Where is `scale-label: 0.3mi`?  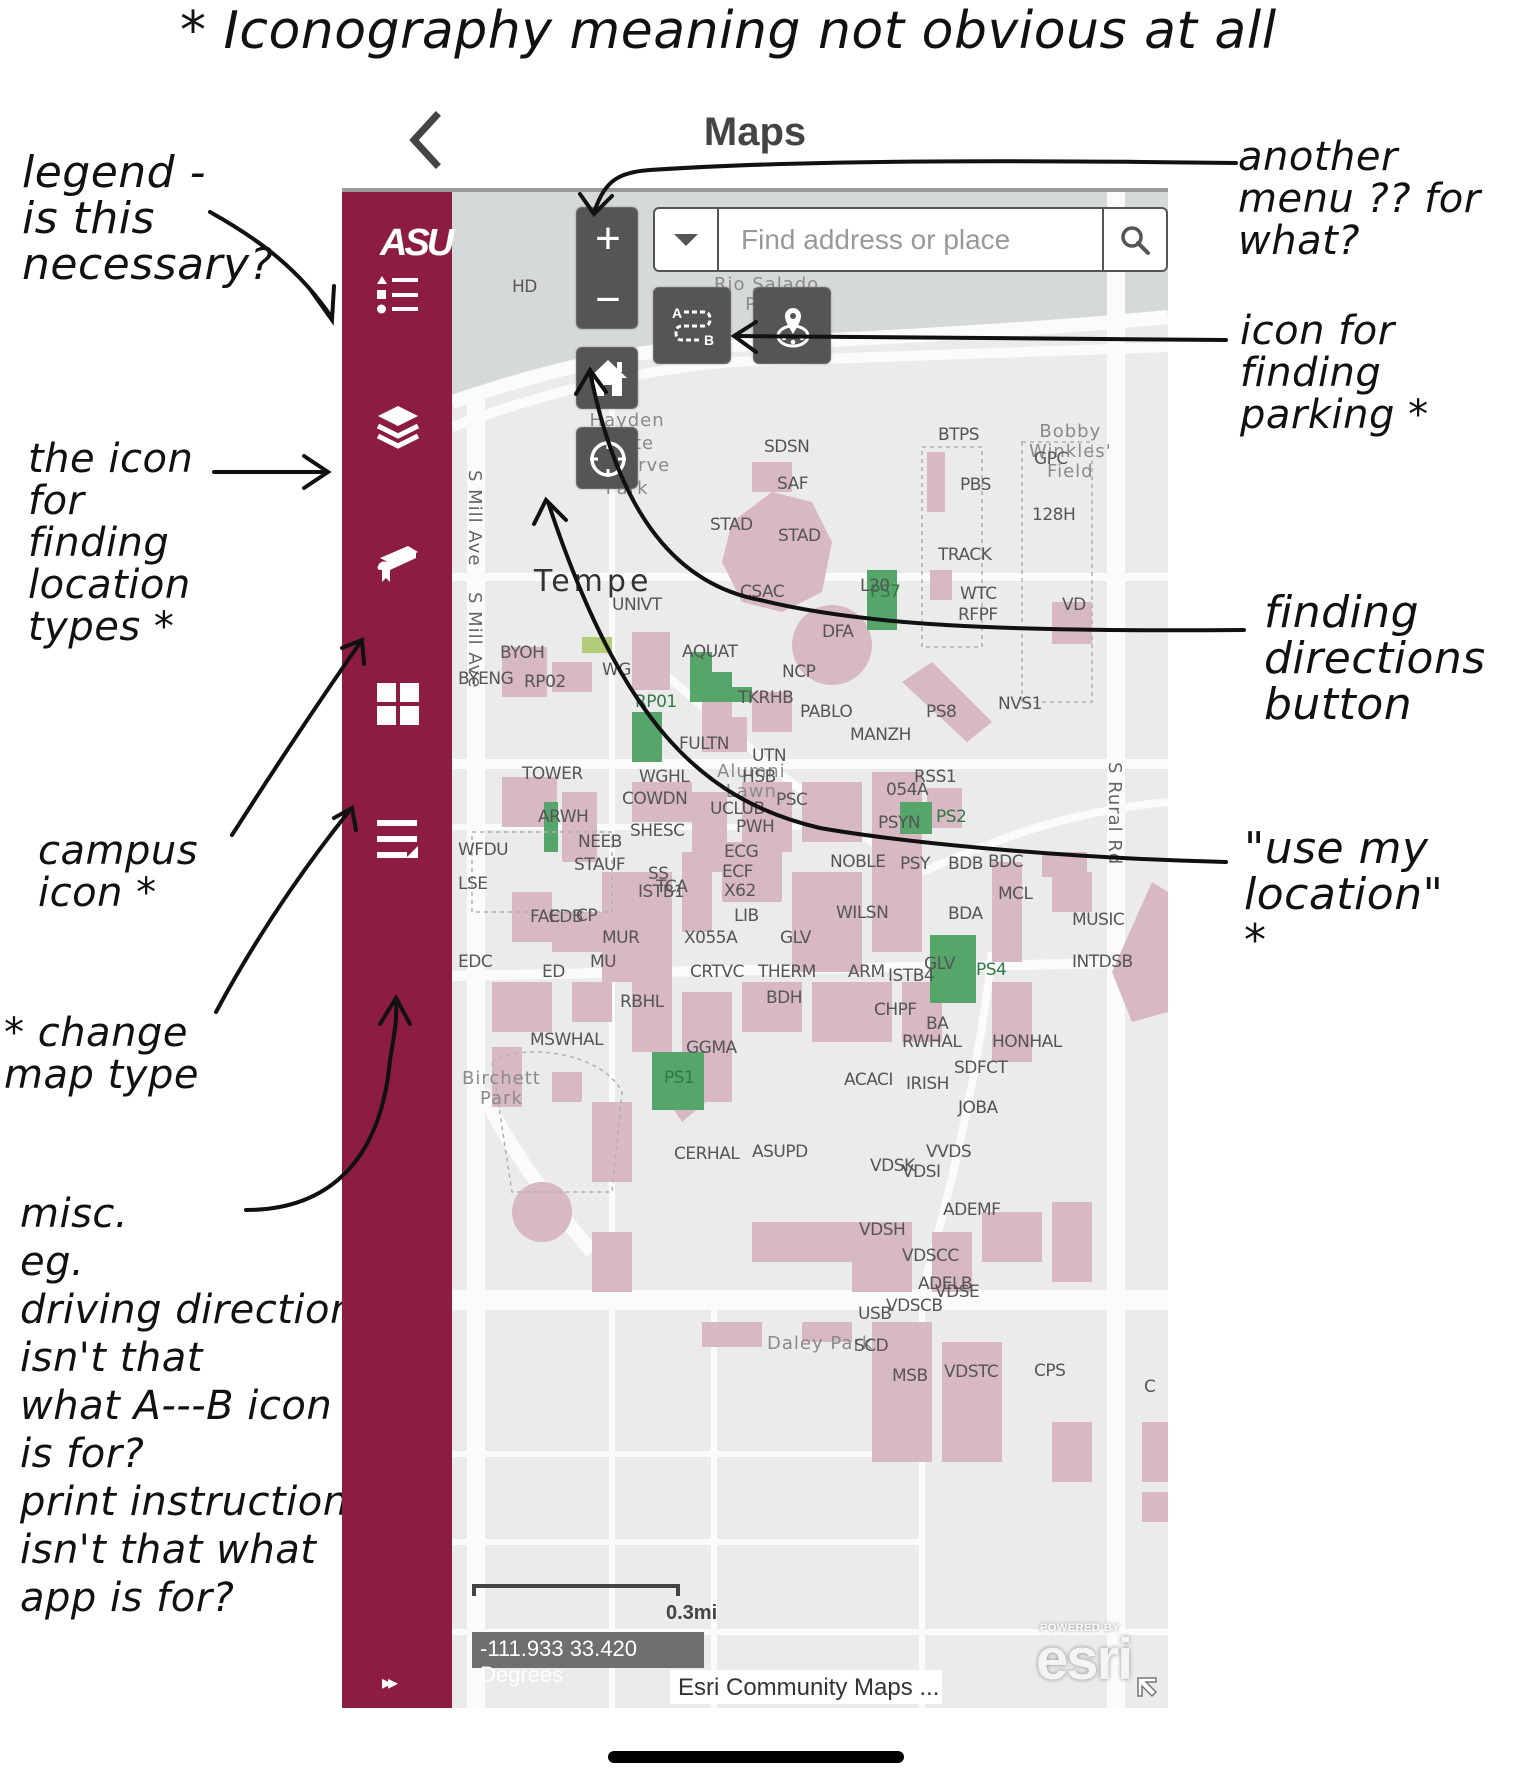 scale-label: 0.3mi is located at coordinates (692, 1613).